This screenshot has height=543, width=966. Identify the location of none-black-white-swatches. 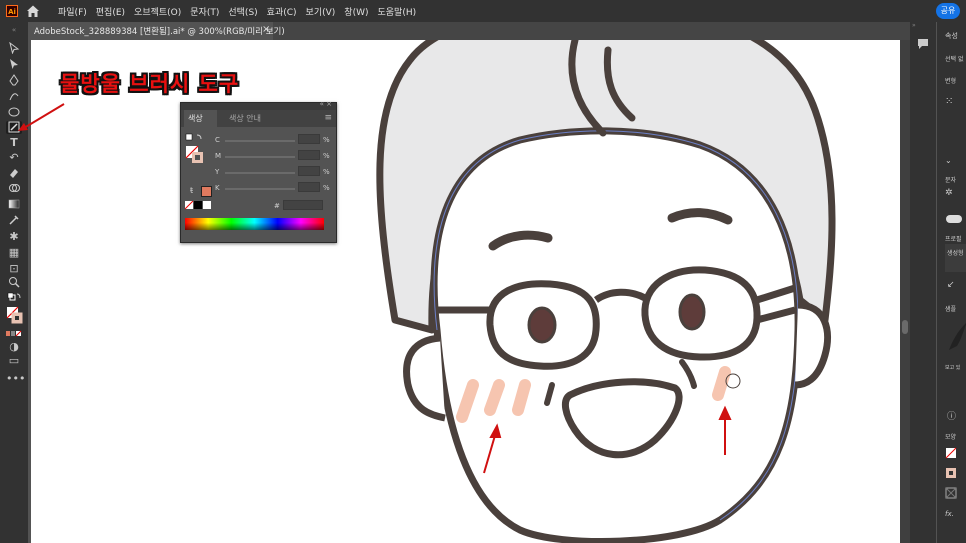
(199, 206).